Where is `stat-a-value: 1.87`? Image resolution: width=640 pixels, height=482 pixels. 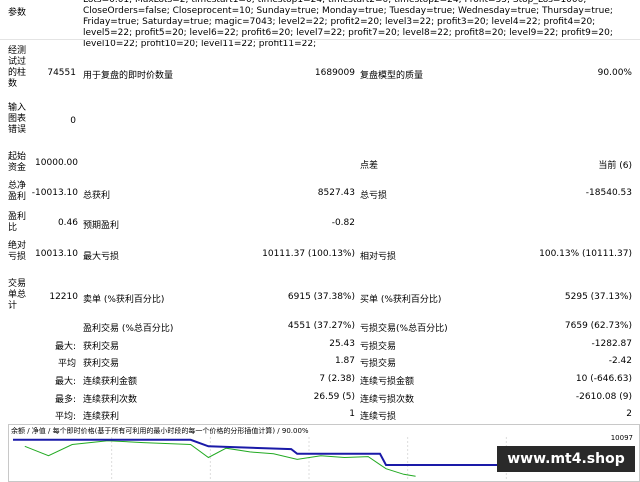 stat-a-value: 1.87 is located at coordinates (344, 361).